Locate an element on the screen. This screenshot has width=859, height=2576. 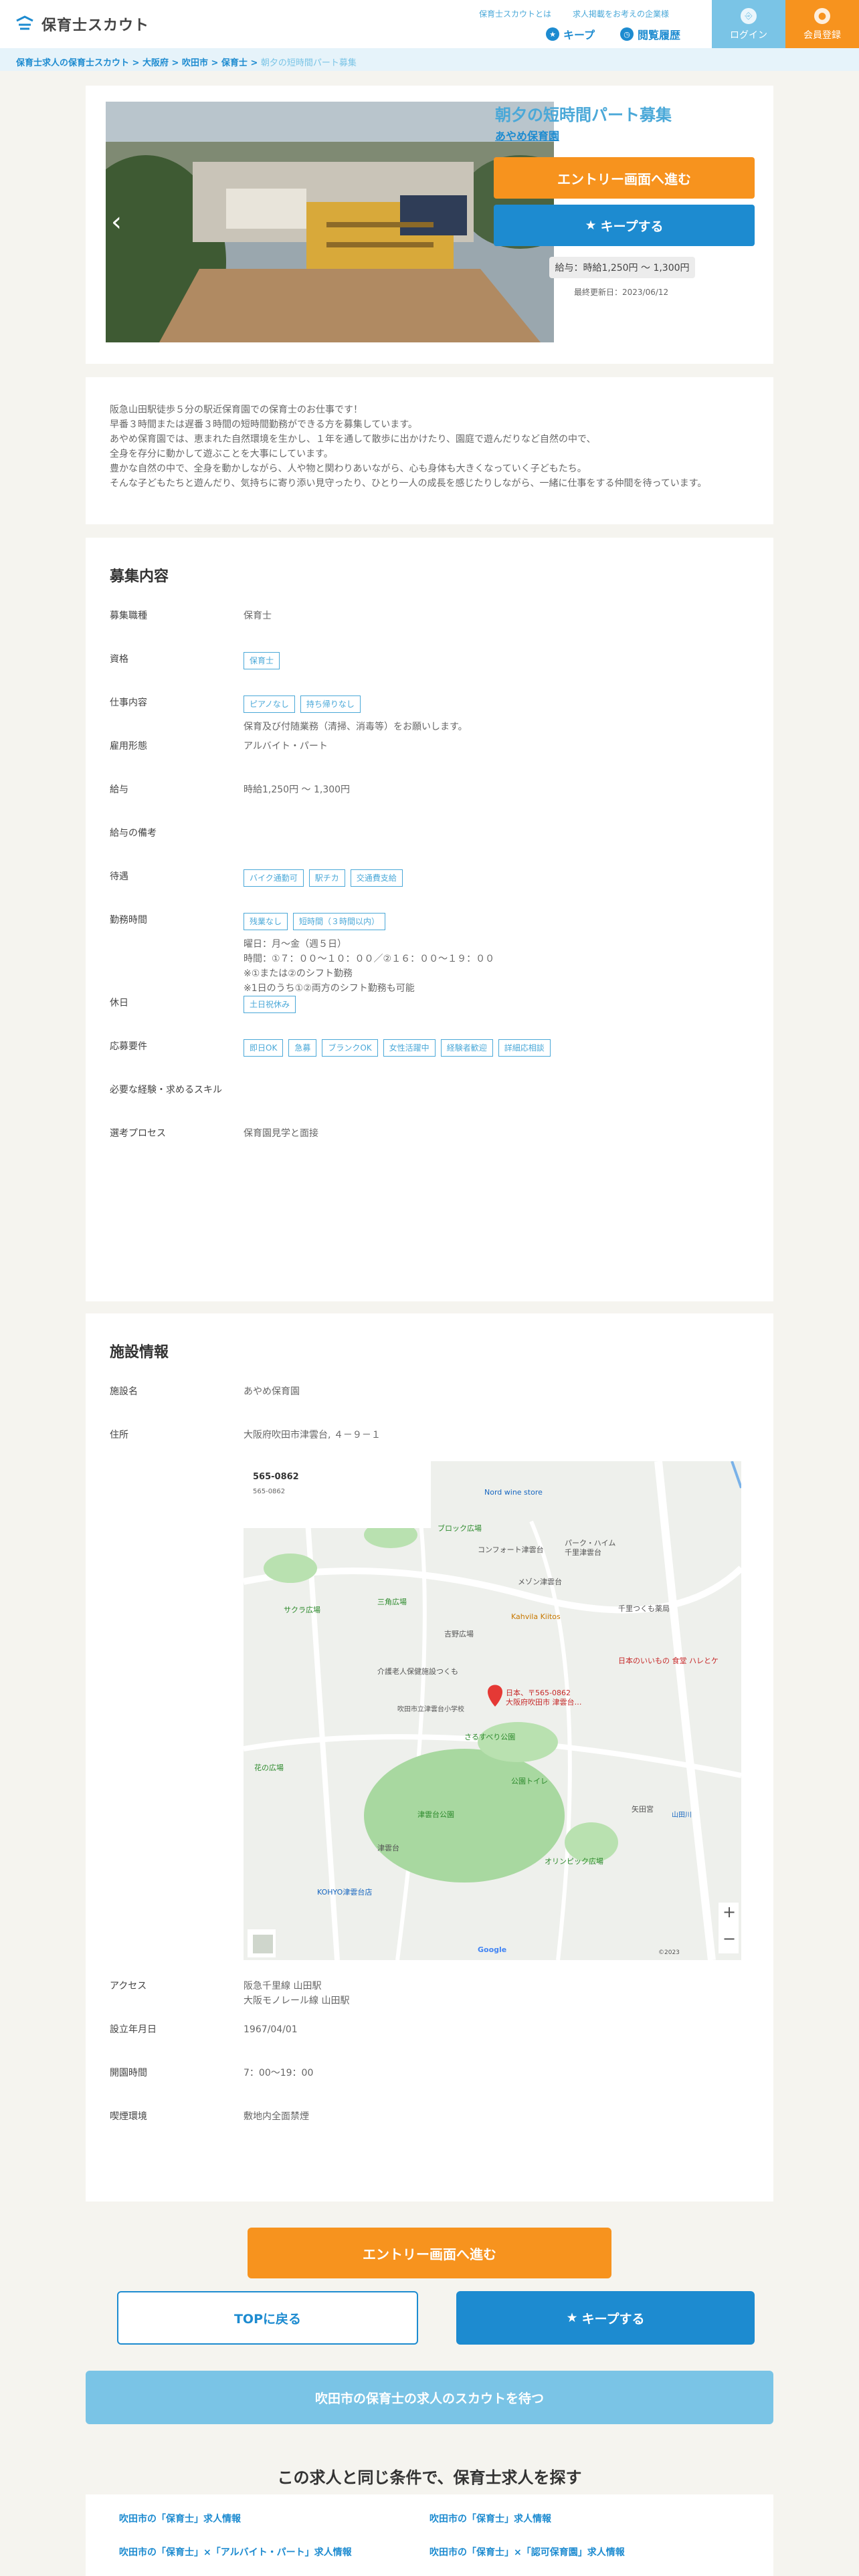
tag: 短時間（３時間以内） is located at coordinates (340, 921).